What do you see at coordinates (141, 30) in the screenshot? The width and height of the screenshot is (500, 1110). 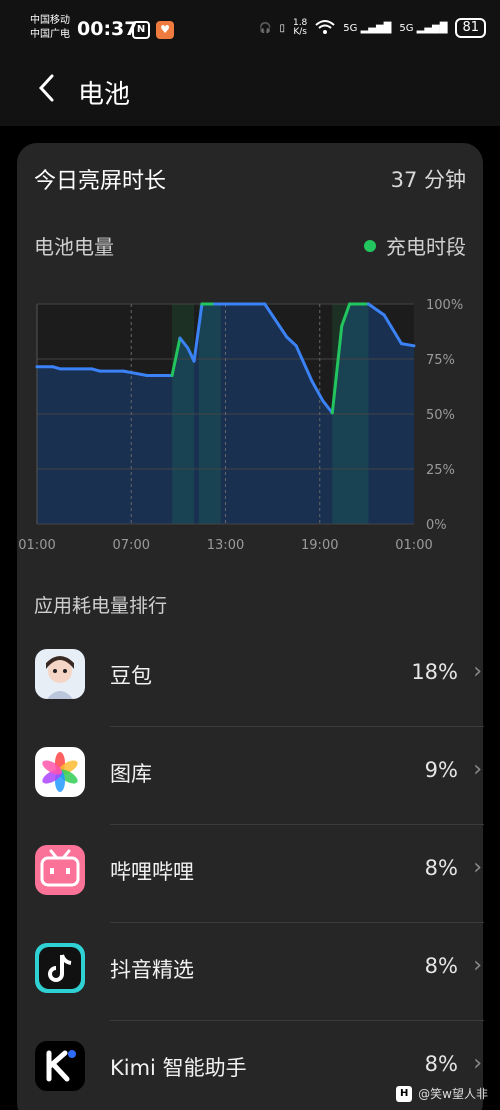 I see `nfc-icon: N` at bounding box center [141, 30].